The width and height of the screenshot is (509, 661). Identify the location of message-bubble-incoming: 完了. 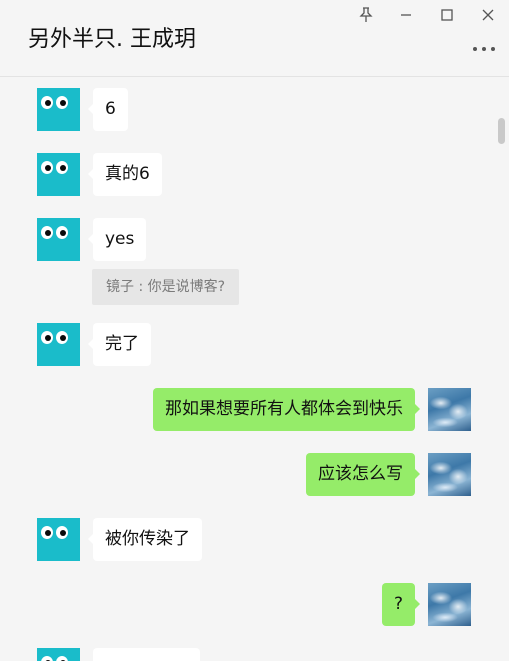
(119, 344).